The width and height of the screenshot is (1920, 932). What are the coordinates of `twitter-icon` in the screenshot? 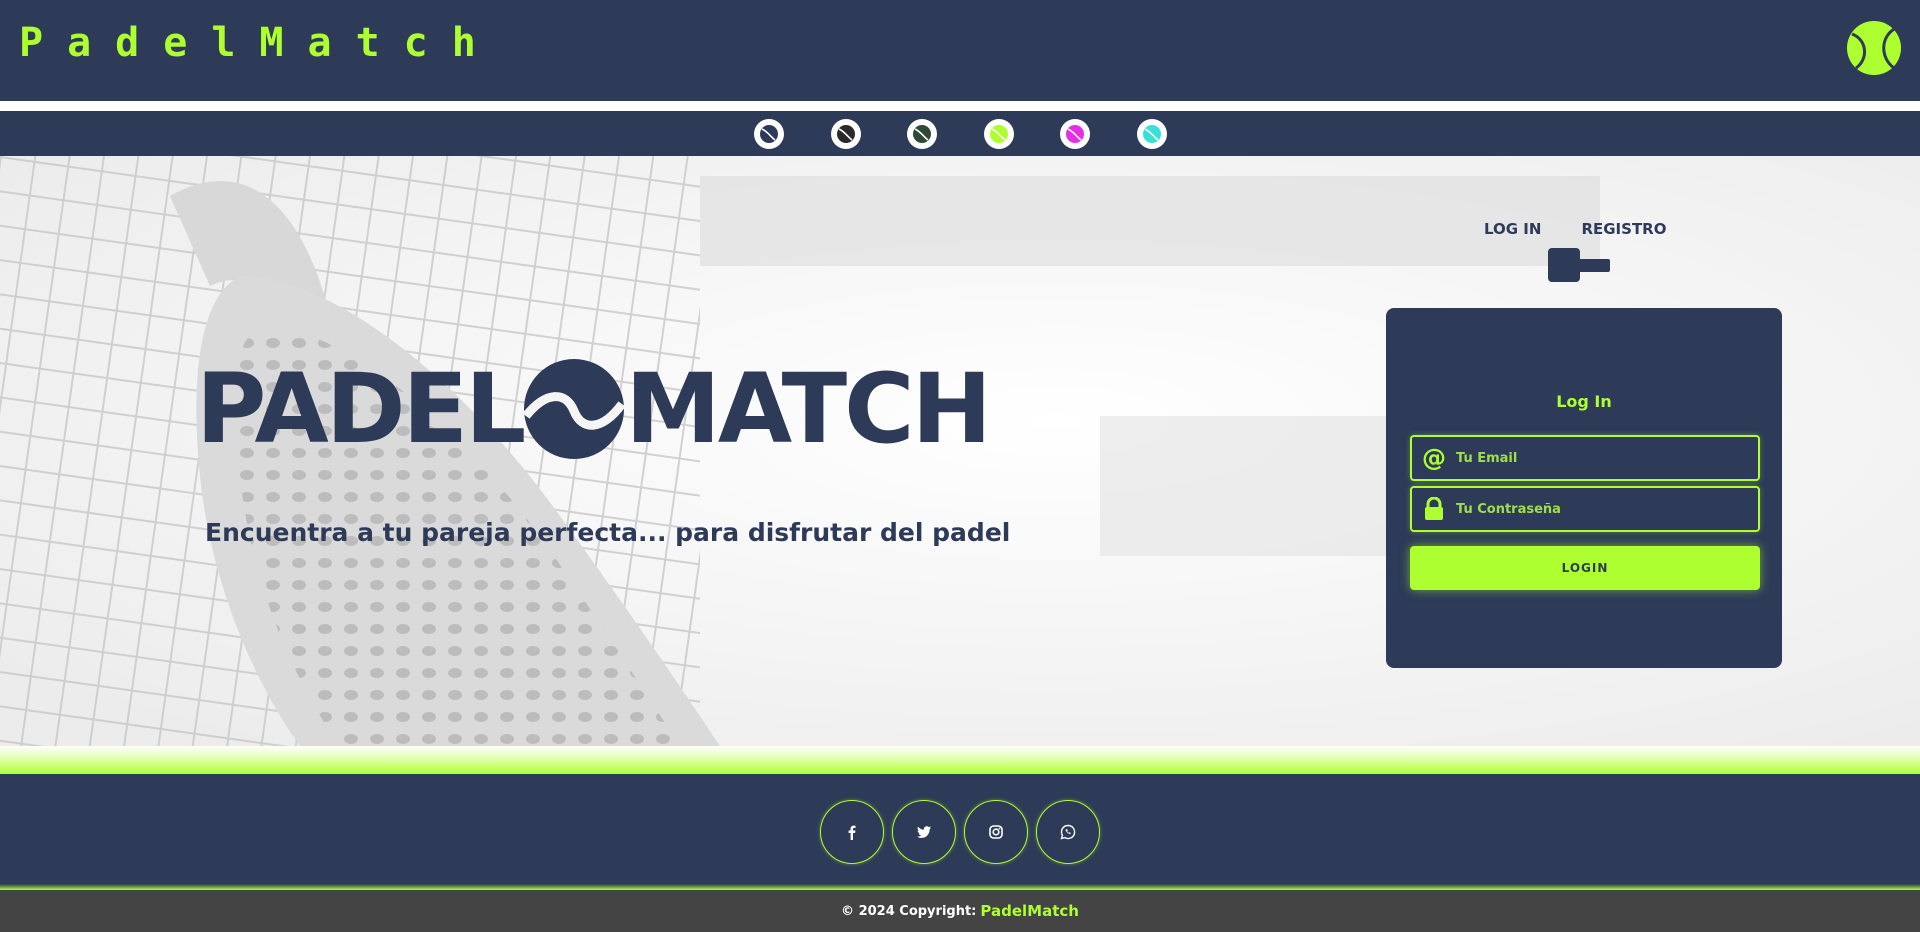 It's located at (924, 832).